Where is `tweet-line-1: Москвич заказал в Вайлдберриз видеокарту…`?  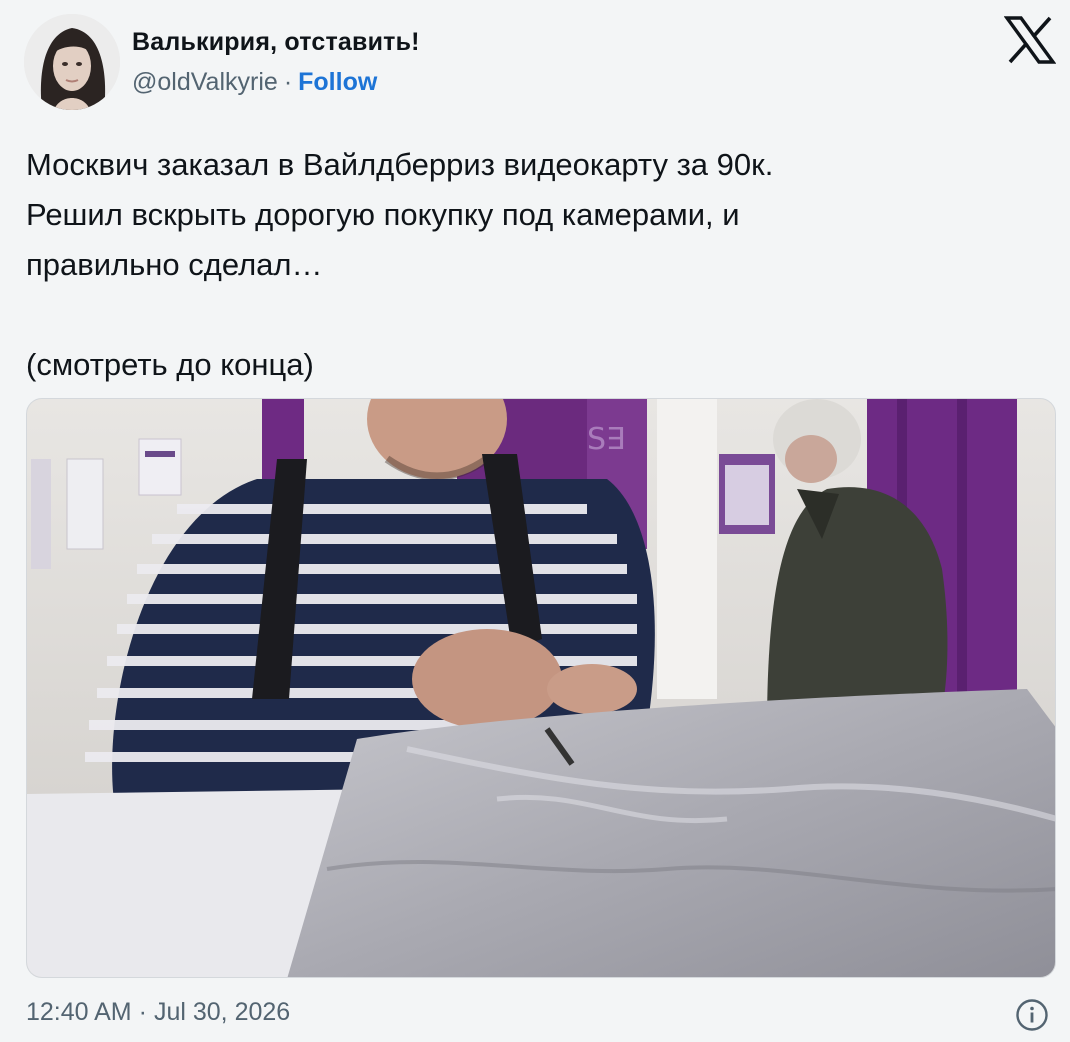
tweet-line-1: Москвич заказал в Вайлдберриз видеокарту… is located at coordinates (400, 164).